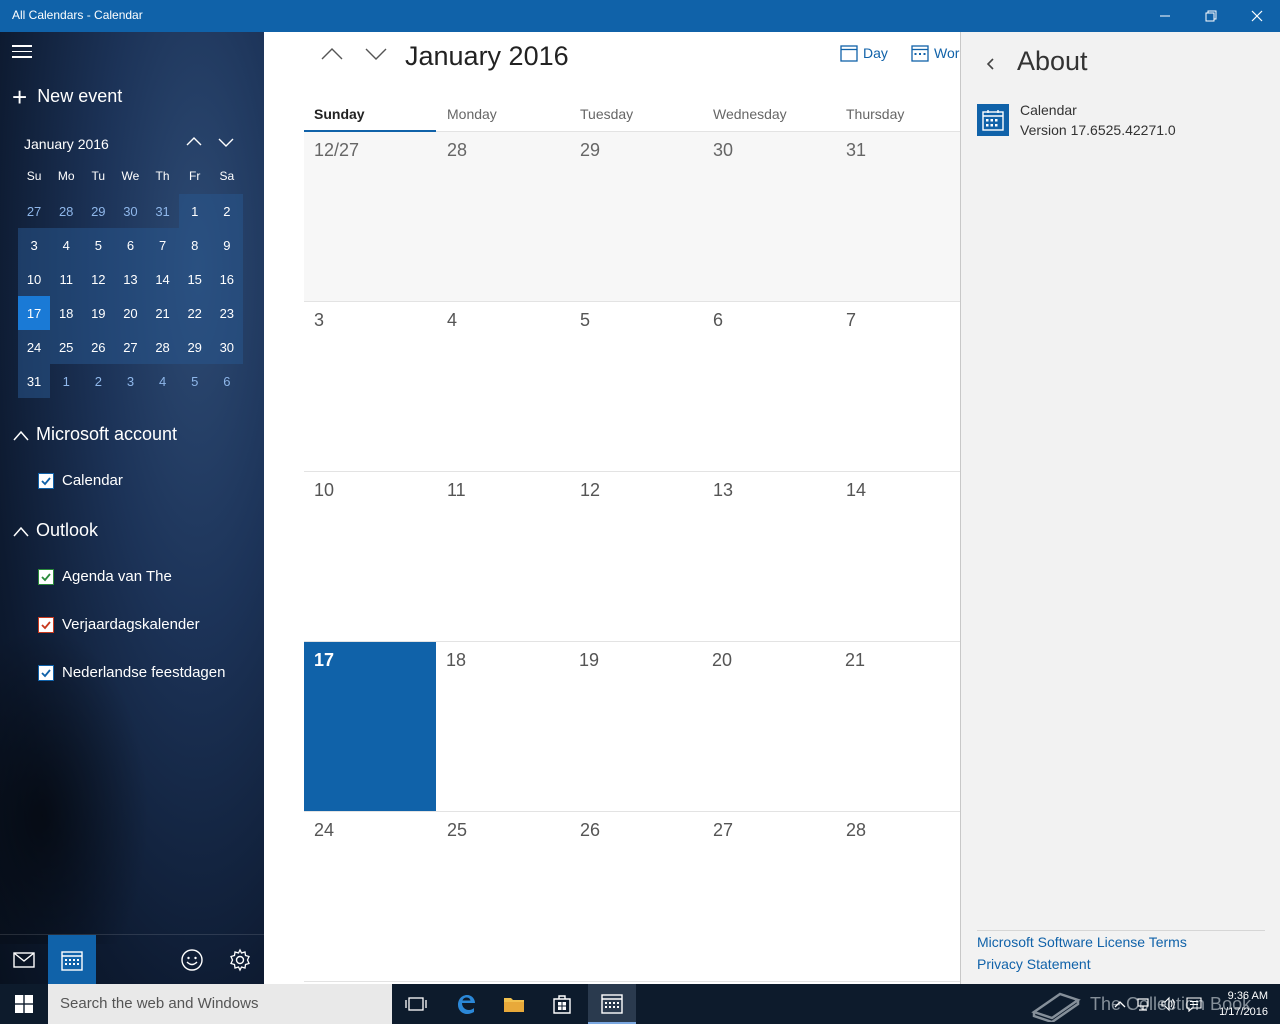 The width and height of the screenshot is (1280, 1024). Describe the element at coordinates (34, 279) in the screenshot. I see `mini-calendar-day: 10` at that location.